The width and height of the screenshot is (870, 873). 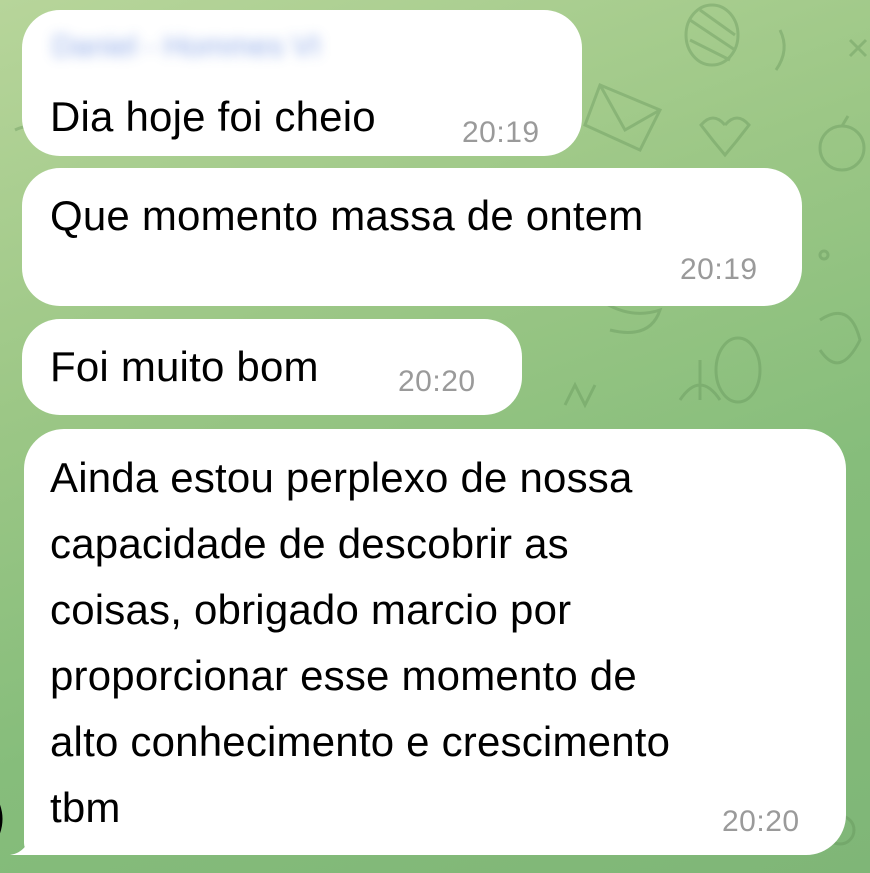 I want to click on avatar-edge-icon, so click(x=1, y=819).